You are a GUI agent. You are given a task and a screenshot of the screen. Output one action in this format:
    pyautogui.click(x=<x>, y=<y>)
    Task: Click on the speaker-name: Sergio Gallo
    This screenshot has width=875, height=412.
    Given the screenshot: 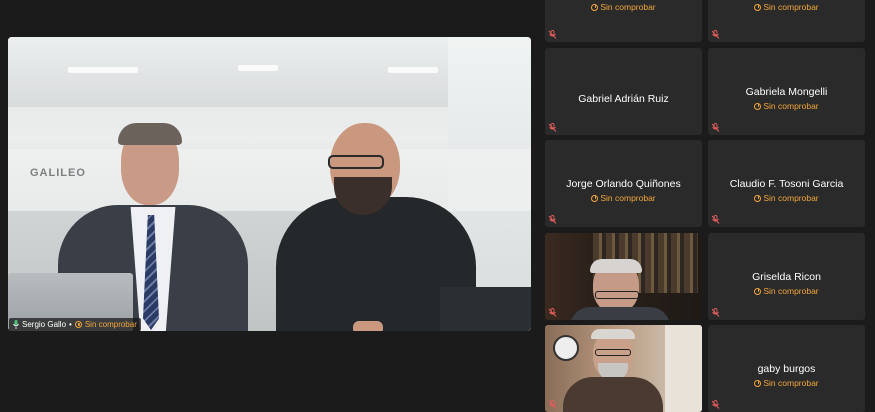 What is the action you would take?
    pyautogui.click(x=44, y=324)
    